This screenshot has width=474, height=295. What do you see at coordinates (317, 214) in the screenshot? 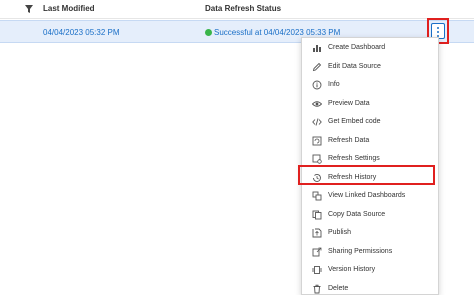
I see `copy-icon` at bounding box center [317, 214].